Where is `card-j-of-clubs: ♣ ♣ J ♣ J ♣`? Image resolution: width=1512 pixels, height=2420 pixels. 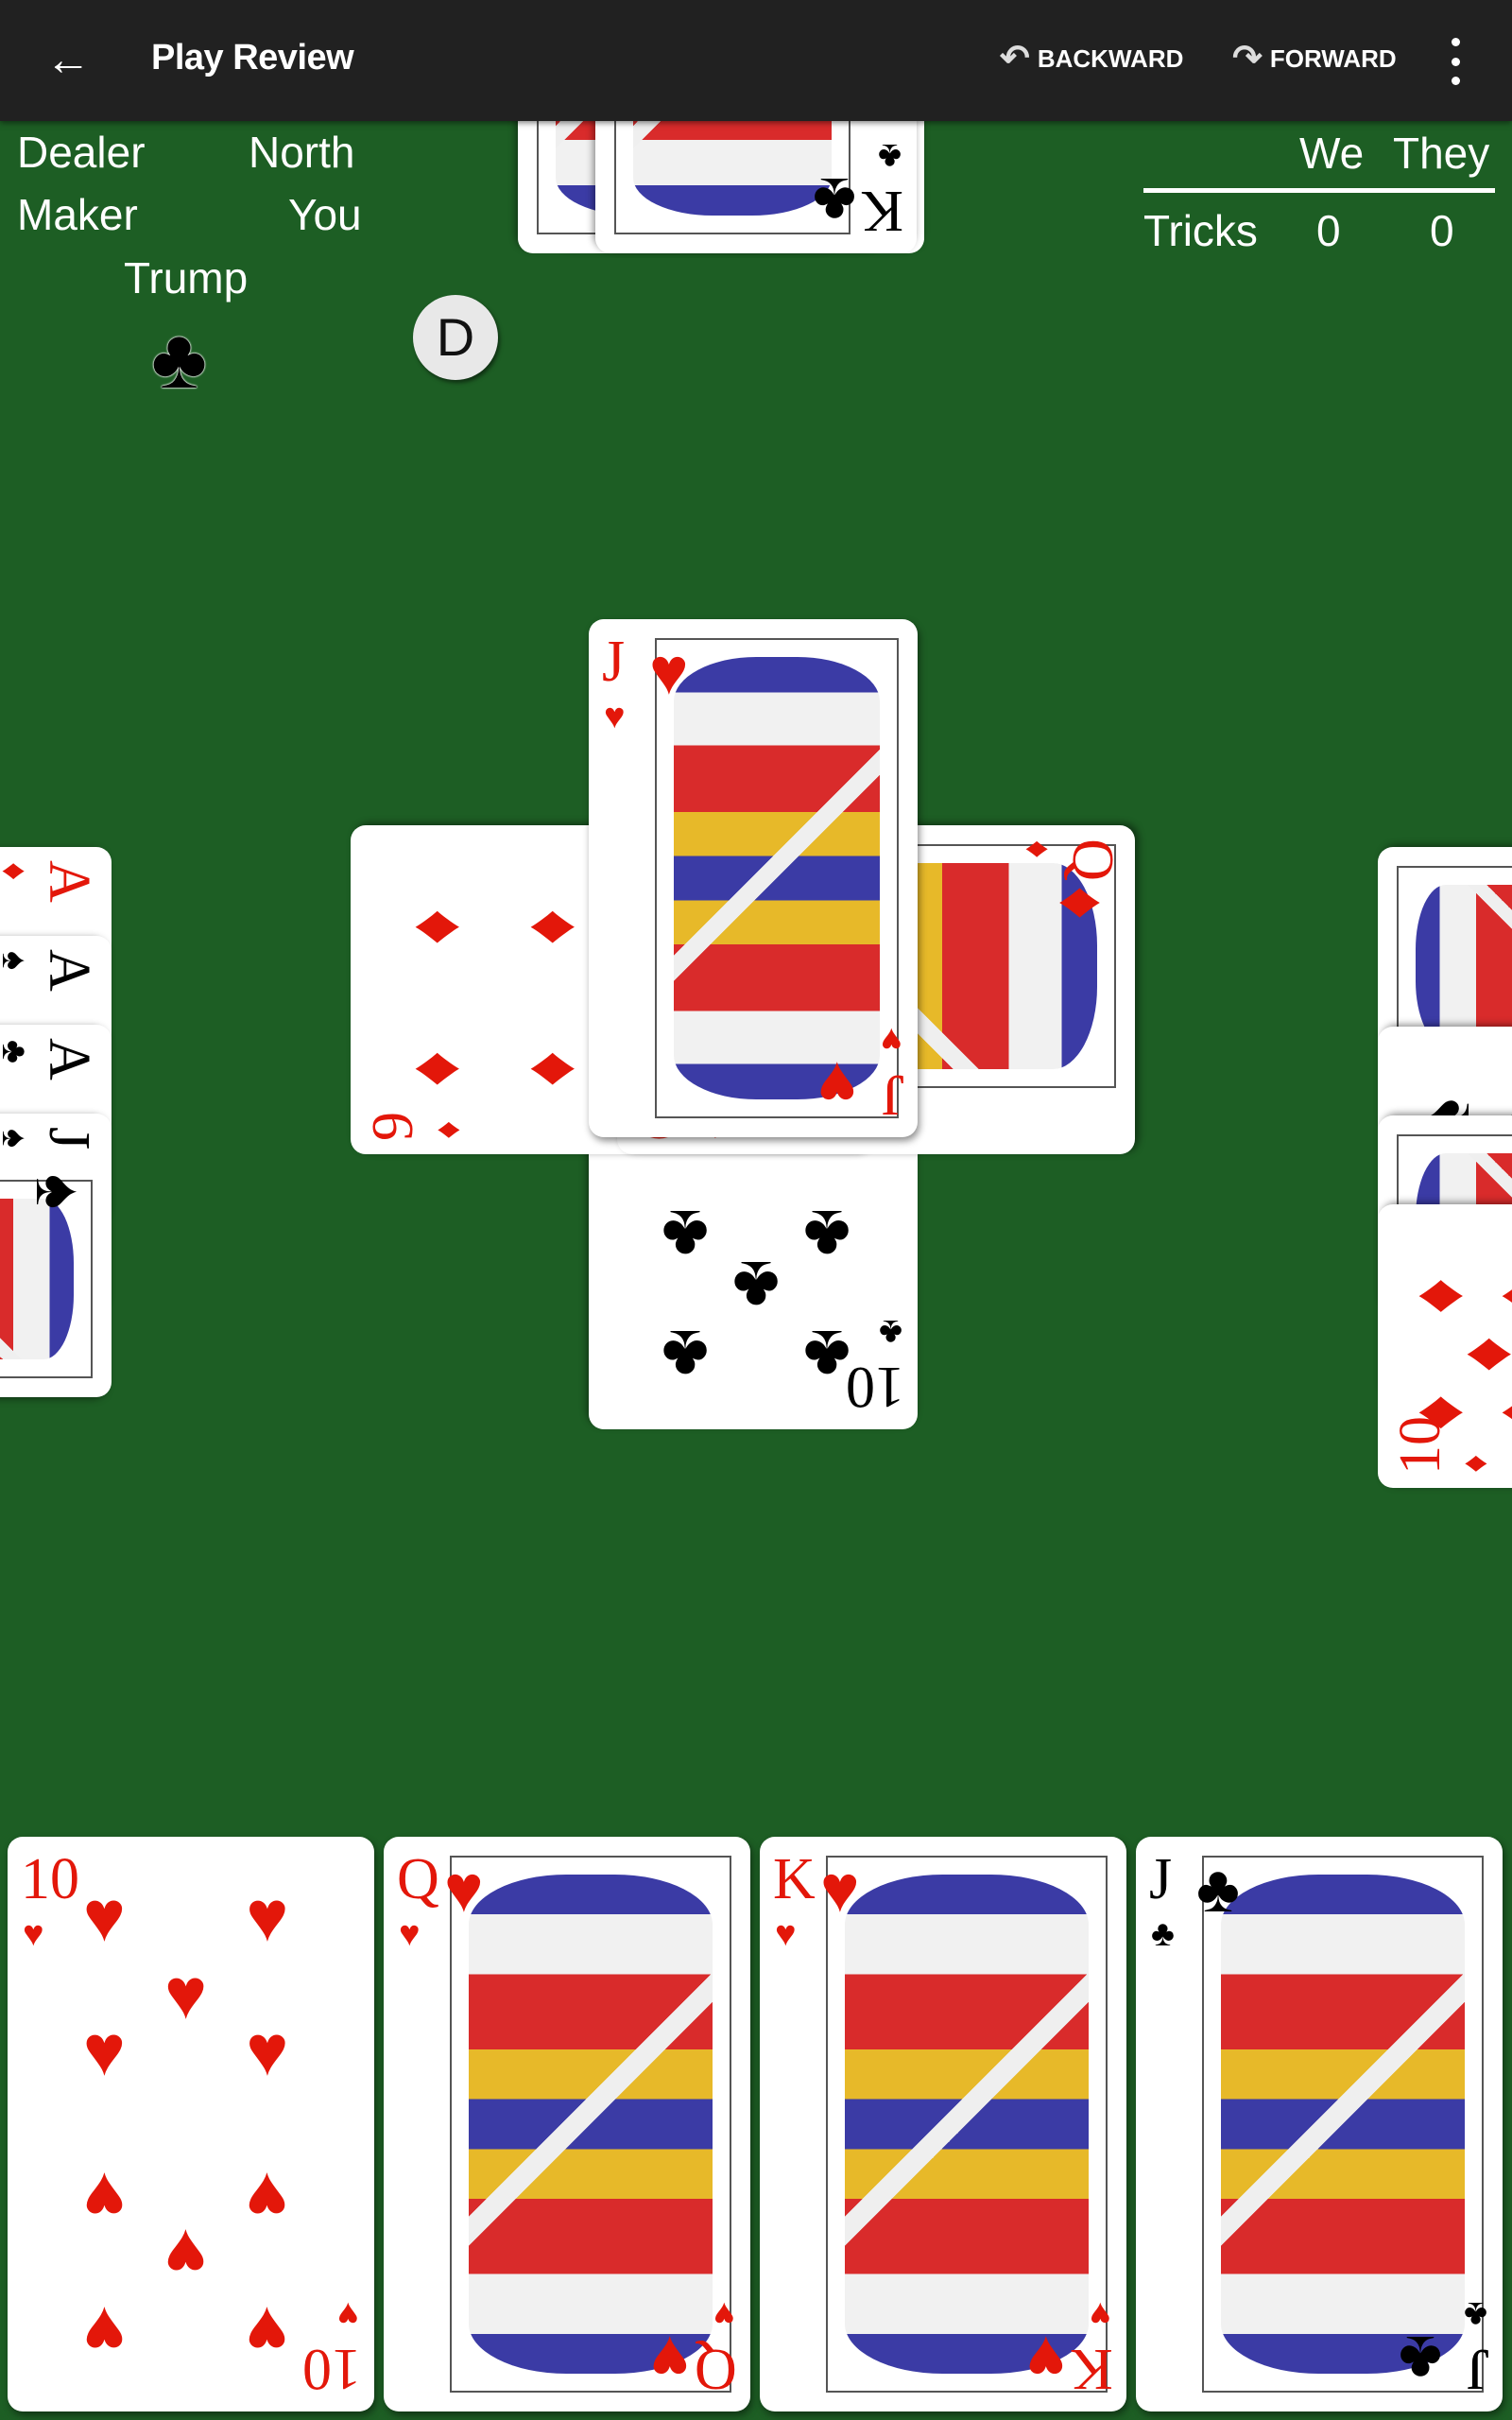 card-j-of-clubs: ♣ ♣ J ♣ J ♣ is located at coordinates (1319, 2124).